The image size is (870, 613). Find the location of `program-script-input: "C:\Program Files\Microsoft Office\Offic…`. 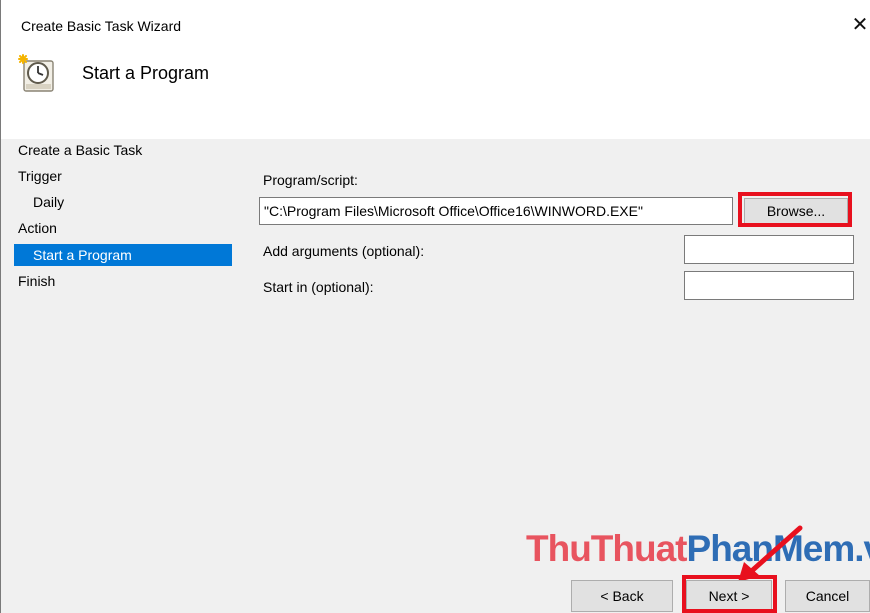

program-script-input: "C:\Program Files\Microsoft Office\Offic… is located at coordinates (496, 211).